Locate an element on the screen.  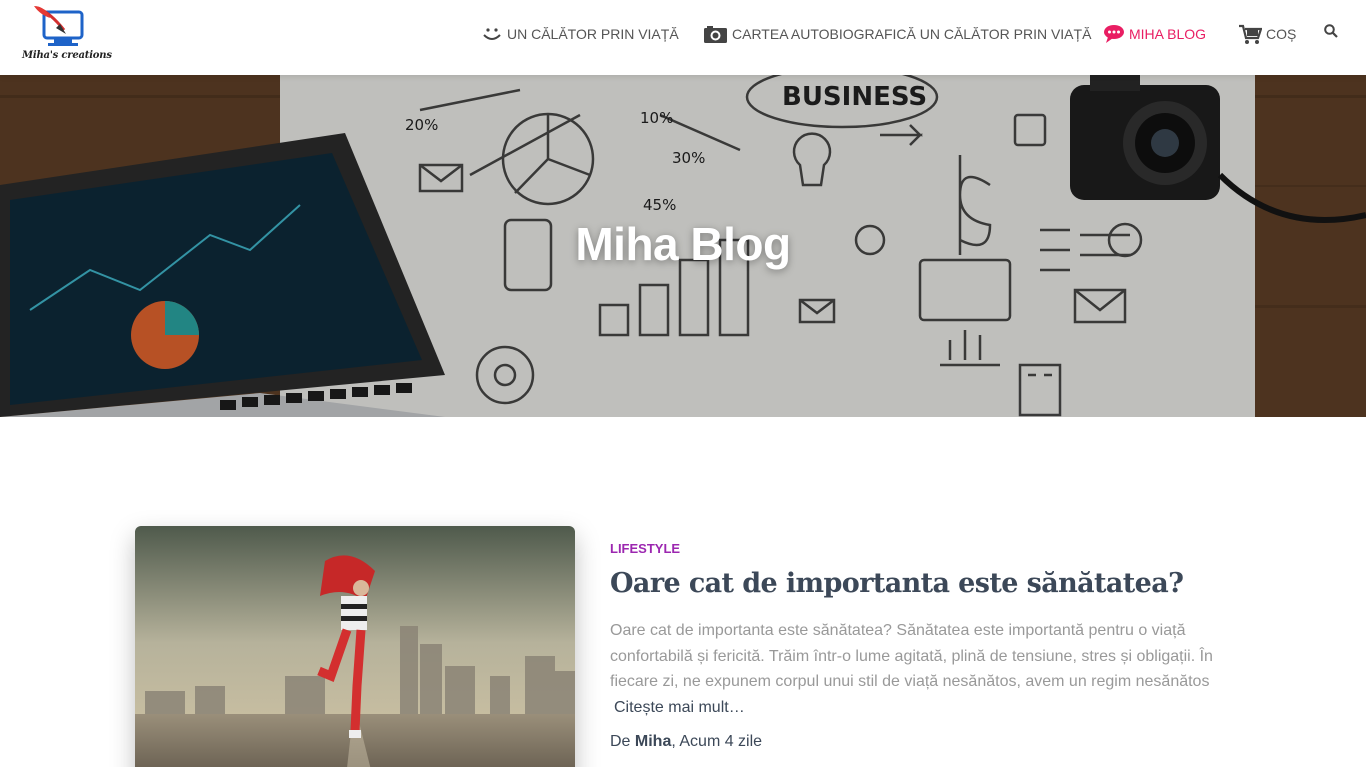
nav-item-un-calator: UN CĂLĂTOR PRIN VIAȚĂ is located at coordinates (580, 34).